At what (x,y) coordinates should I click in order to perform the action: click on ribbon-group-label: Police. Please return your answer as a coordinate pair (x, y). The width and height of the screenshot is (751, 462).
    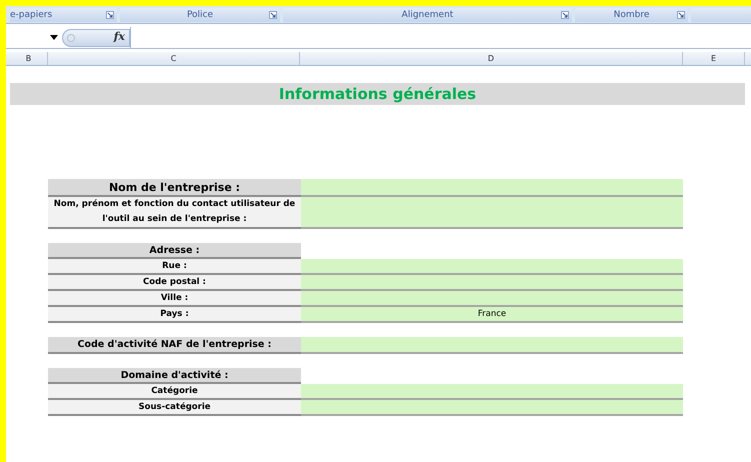
    Looking at the image, I should click on (200, 15).